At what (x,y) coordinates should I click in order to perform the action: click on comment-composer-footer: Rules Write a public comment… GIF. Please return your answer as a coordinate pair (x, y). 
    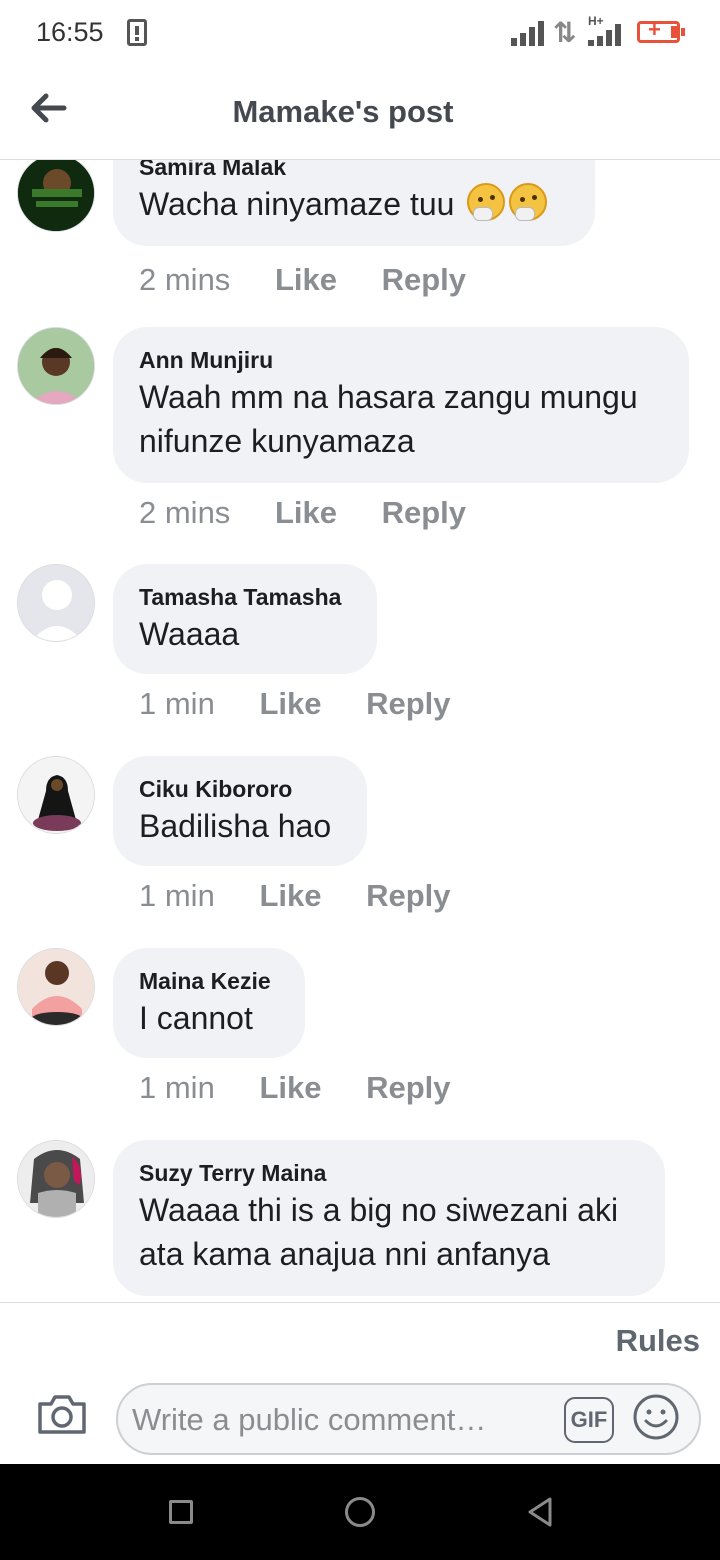
    Looking at the image, I should click on (360, 1383).